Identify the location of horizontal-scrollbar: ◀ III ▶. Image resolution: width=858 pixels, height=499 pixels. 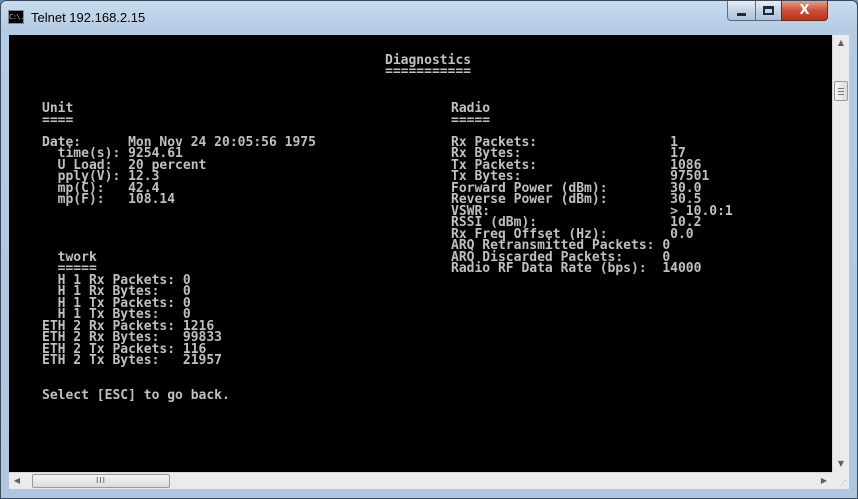
(420, 480).